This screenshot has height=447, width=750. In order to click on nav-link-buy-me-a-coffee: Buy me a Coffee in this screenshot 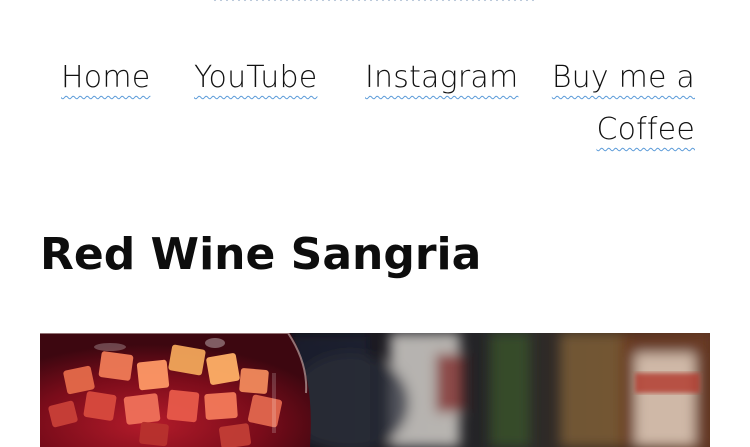, I will do `click(622, 104)`.